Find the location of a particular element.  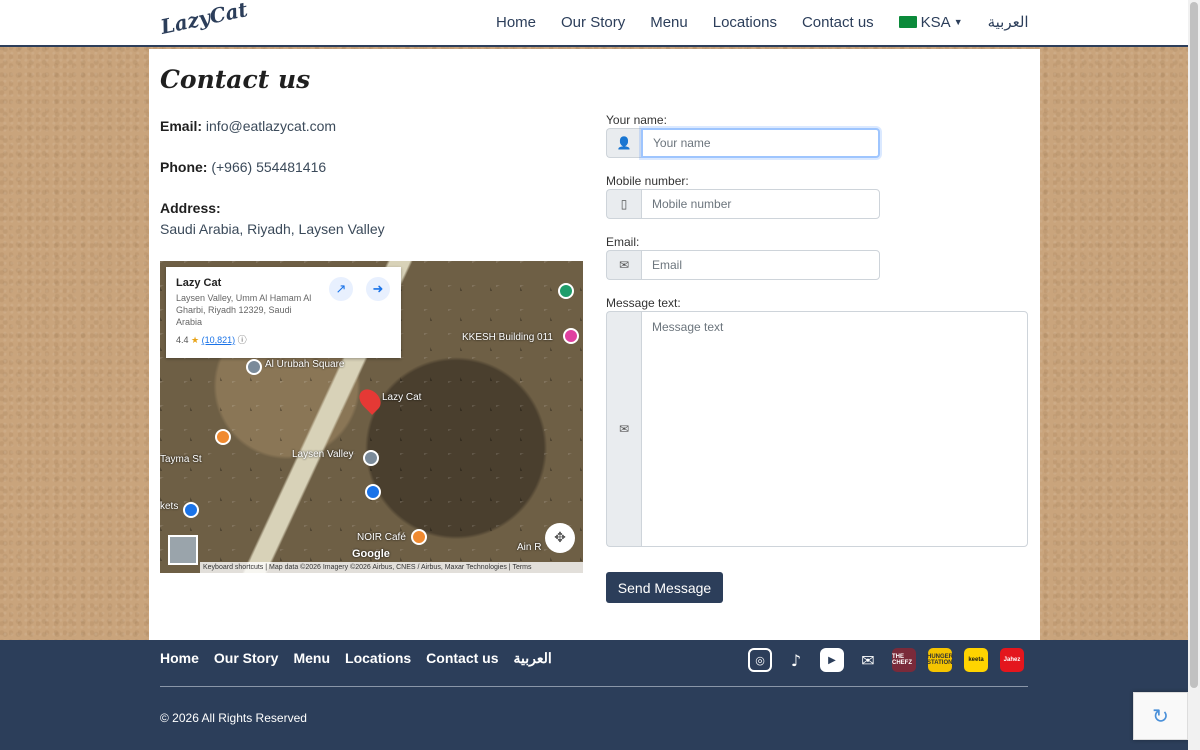

star-icon: ★ is located at coordinates (195, 340).